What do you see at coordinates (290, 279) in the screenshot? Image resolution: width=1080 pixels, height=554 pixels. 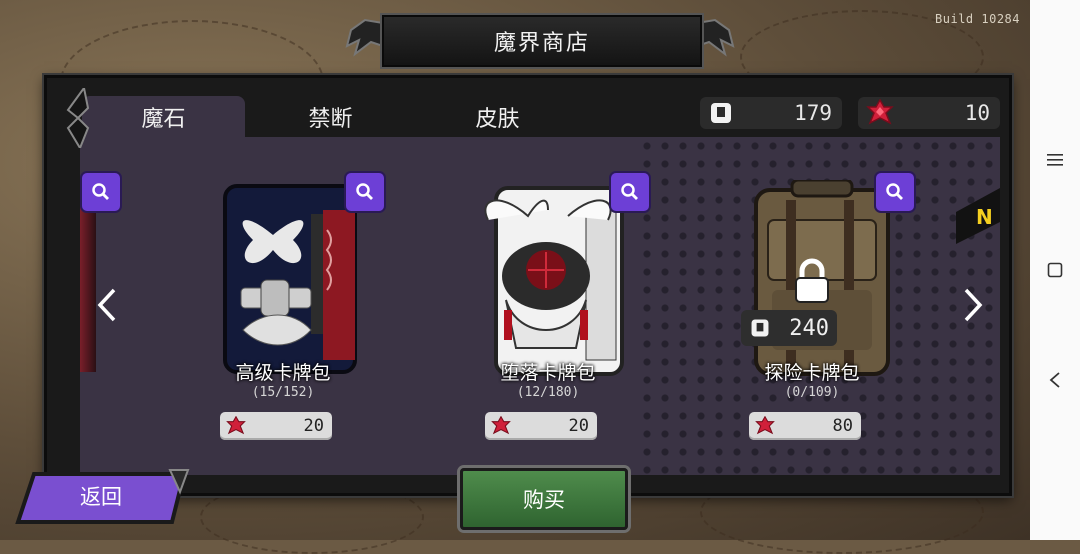 I see `premium-pack-image` at bounding box center [290, 279].